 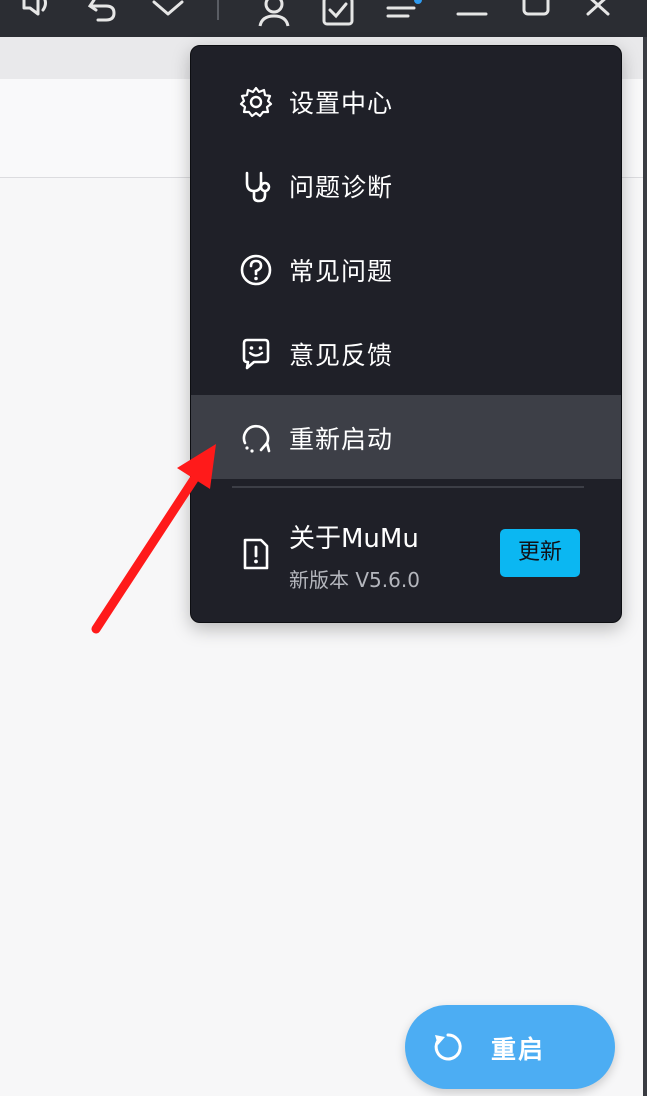 I want to click on checklist-icon, so click(x=338, y=15).